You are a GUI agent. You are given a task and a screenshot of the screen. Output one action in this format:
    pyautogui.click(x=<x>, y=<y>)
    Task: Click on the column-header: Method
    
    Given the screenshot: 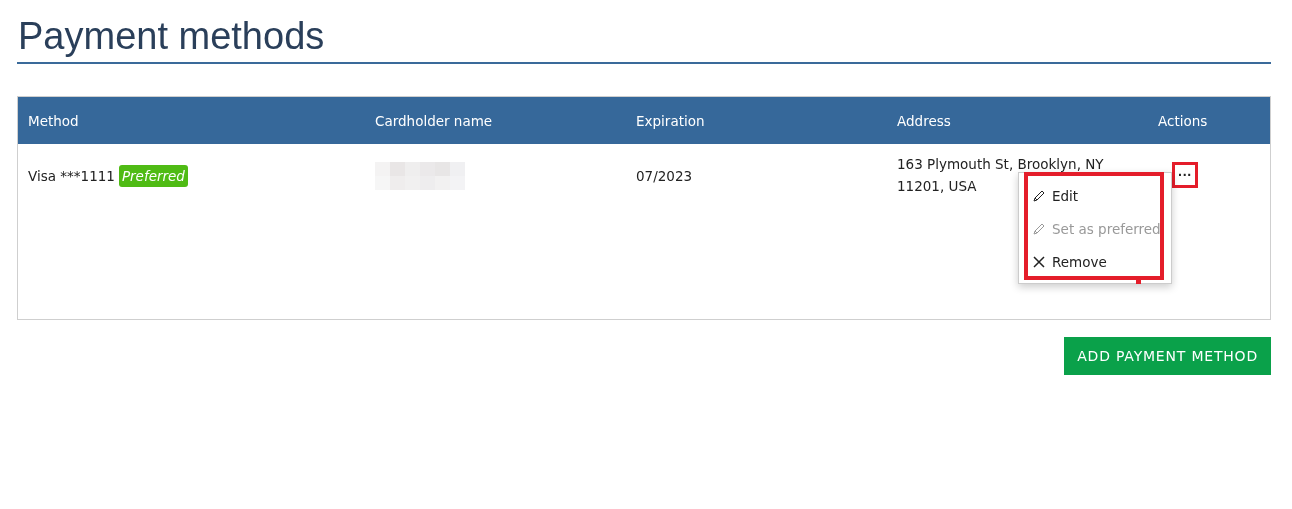 What is the action you would take?
    pyautogui.click(x=54, y=120)
    